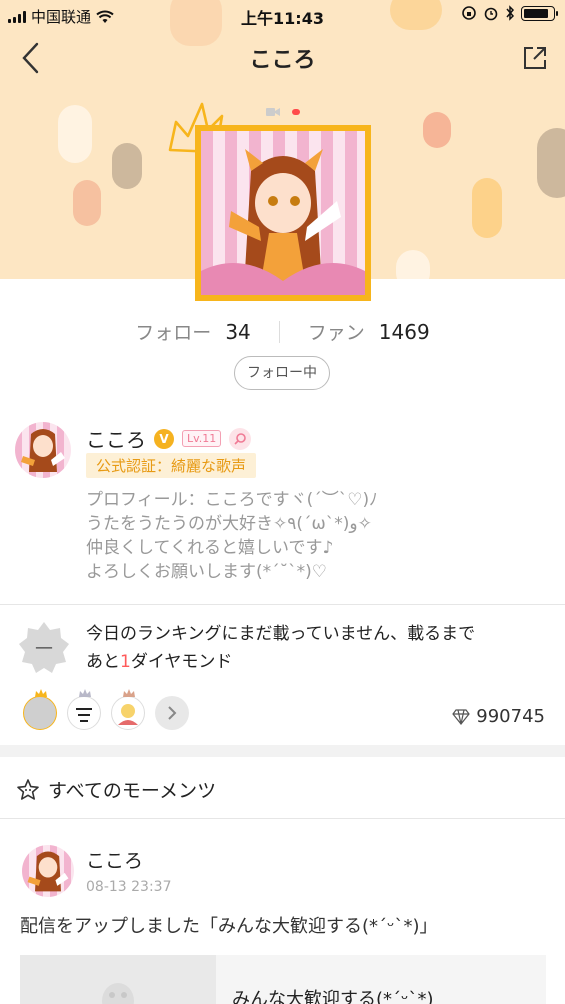  What do you see at coordinates (164, 438) in the screenshot?
I see `verified-icon: V` at bounding box center [164, 438].